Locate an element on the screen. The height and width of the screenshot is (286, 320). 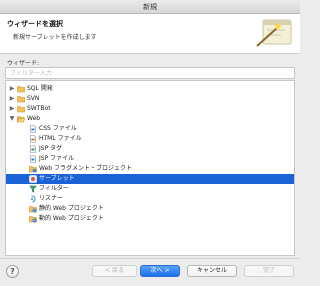
static-web-project-icon is located at coordinates (33, 209).